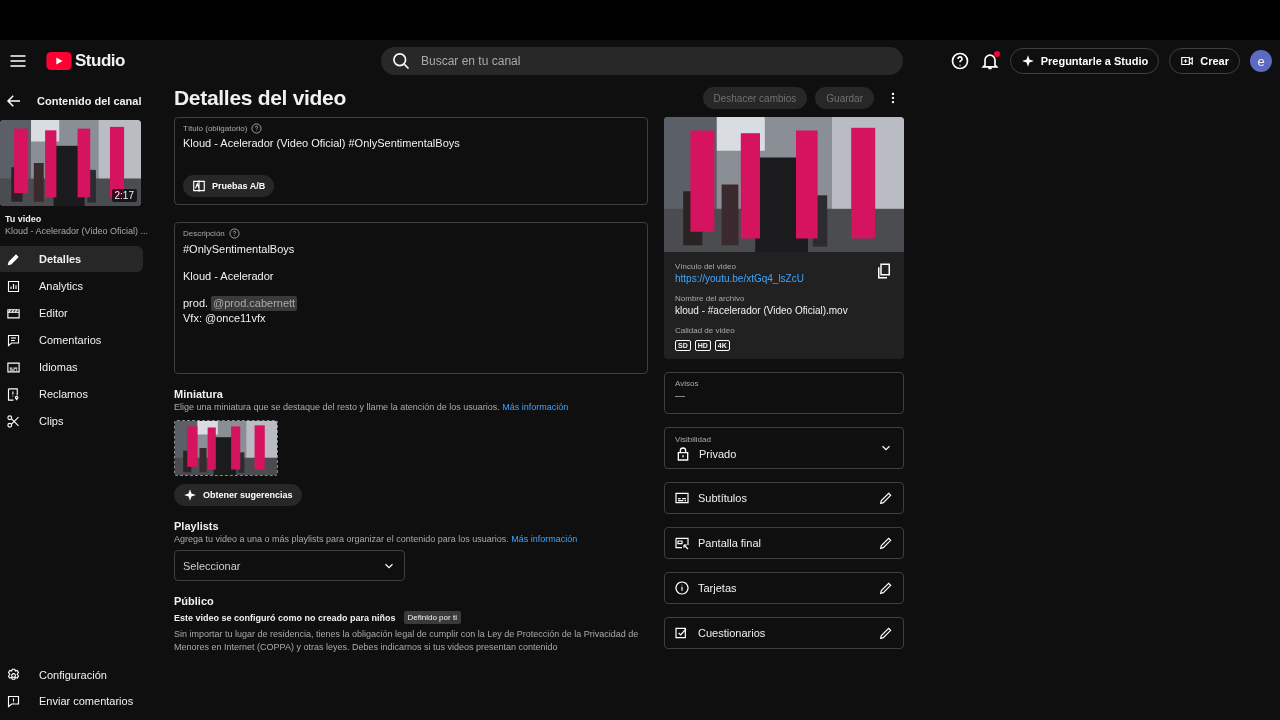  I want to click on sidebar-item: Editor, so click(71, 313).